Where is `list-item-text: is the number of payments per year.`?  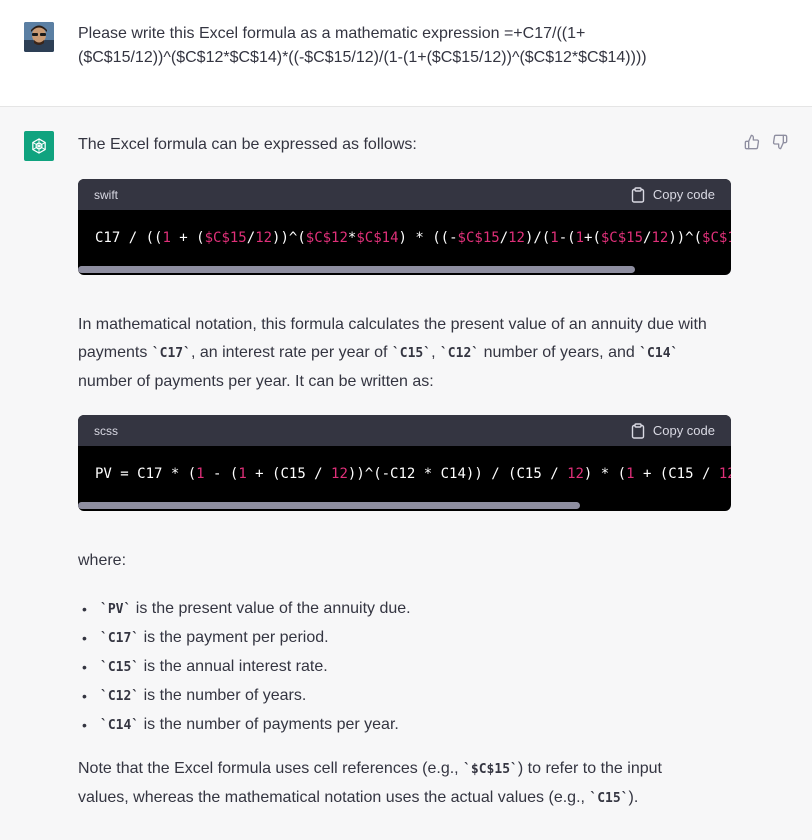 list-item-text: is the number of payments per year. is located at coordinates (269, 724).